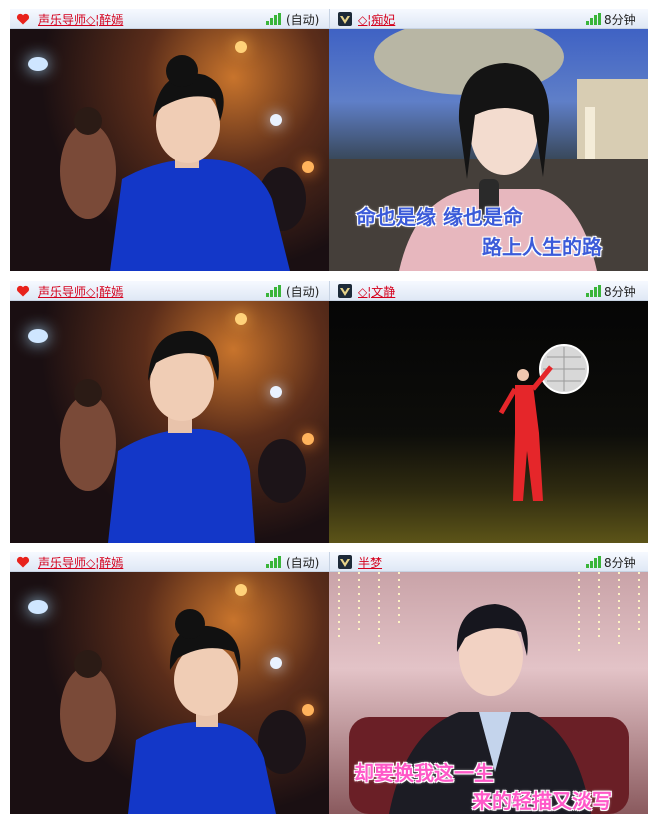 The width and height of the screenshot is (658, 824). Describe the element at coordinates (542, 801) in the screenshot. I see `lyric-line-2: 来的轻描又淡写` at that location.